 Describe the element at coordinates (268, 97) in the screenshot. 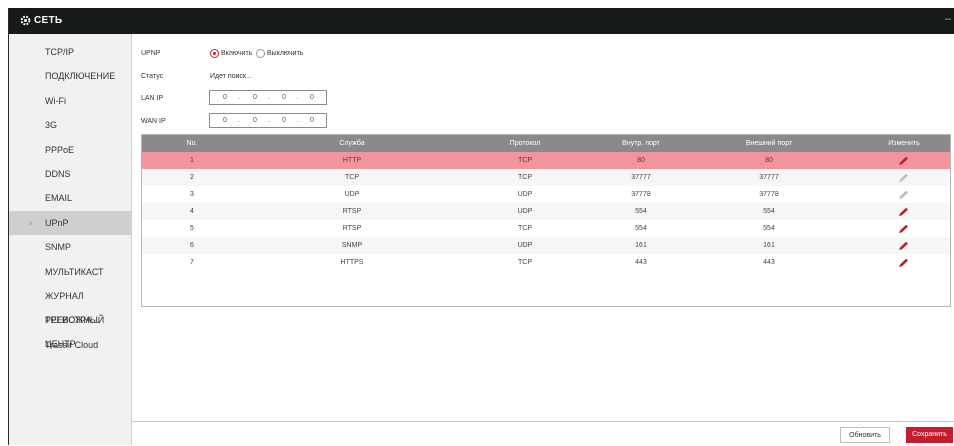

I see `lan-ip-field: 0 . 0 . 0 . 0` at that location.